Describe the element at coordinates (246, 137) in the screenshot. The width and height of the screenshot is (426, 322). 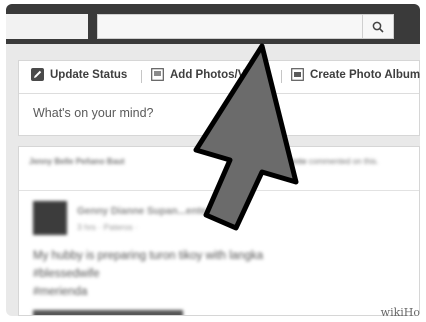
I see `arrow-pointer` at that location.